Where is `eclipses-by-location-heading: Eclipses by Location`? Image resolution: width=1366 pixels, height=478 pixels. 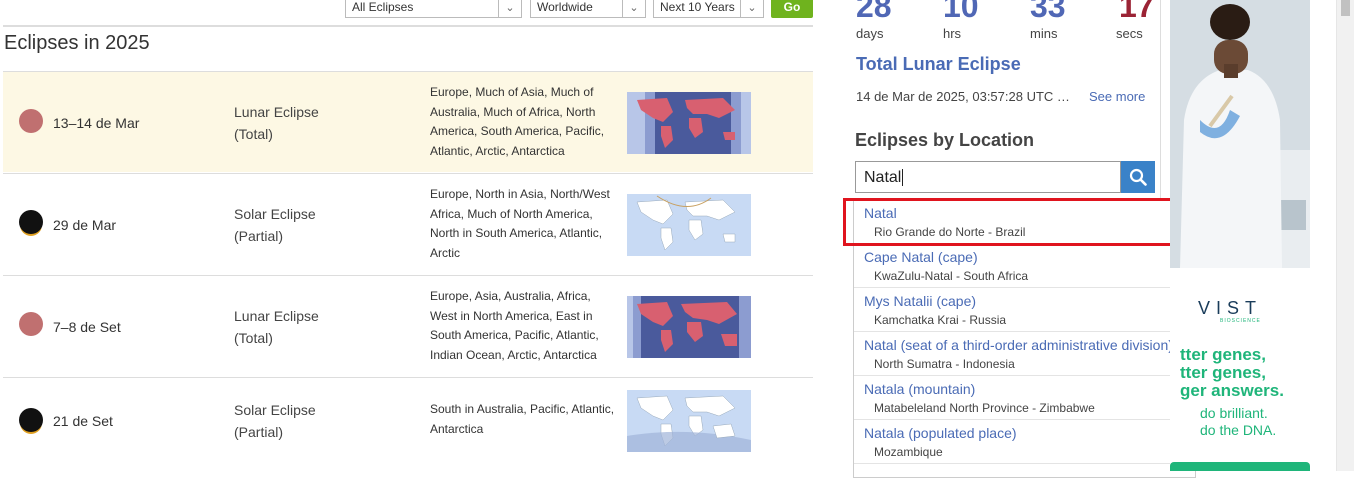 eclipses-by-location-heading: Eclipses by Location is located at coordinates (945, 140).